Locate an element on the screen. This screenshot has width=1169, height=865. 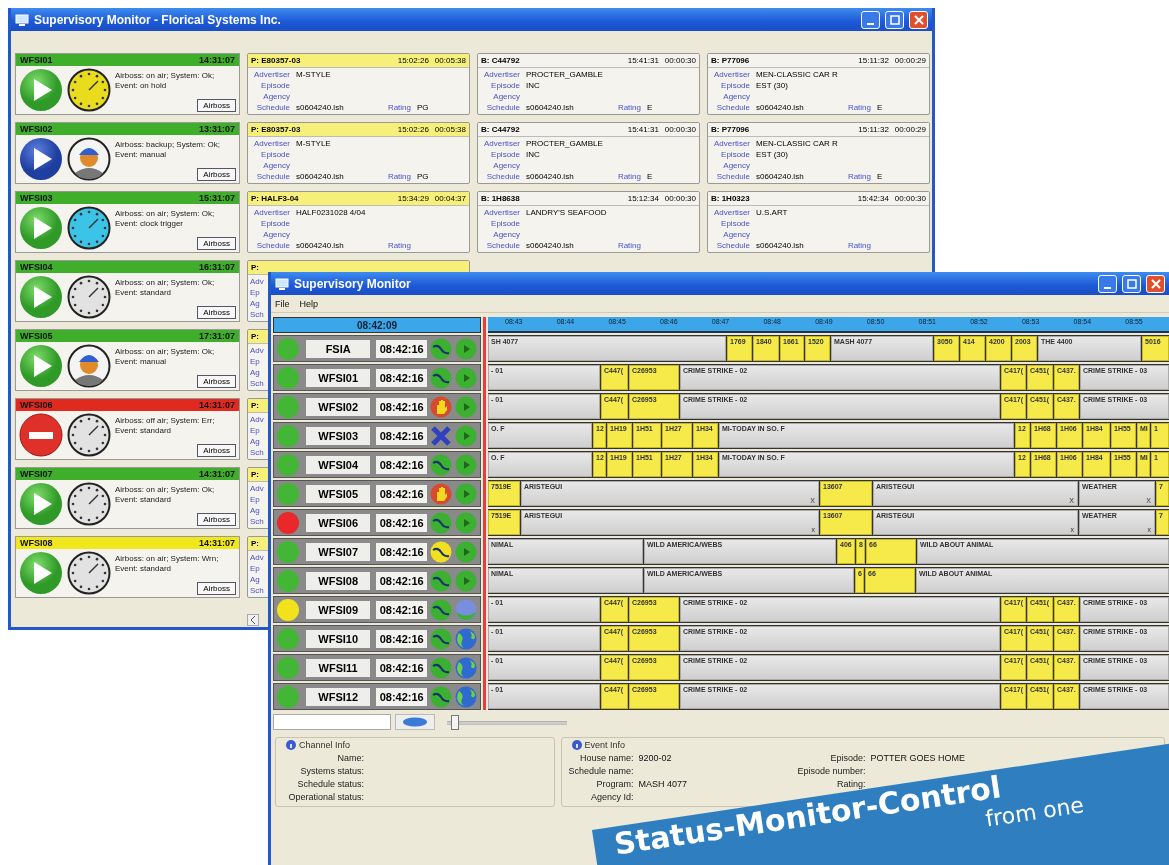
field-label: Agency is located at coordinates (276, 165).